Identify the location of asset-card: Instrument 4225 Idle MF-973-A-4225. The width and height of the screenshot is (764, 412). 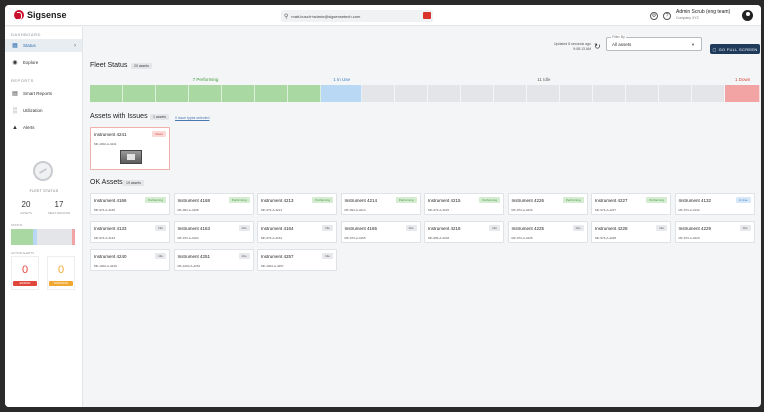
(547, 232).